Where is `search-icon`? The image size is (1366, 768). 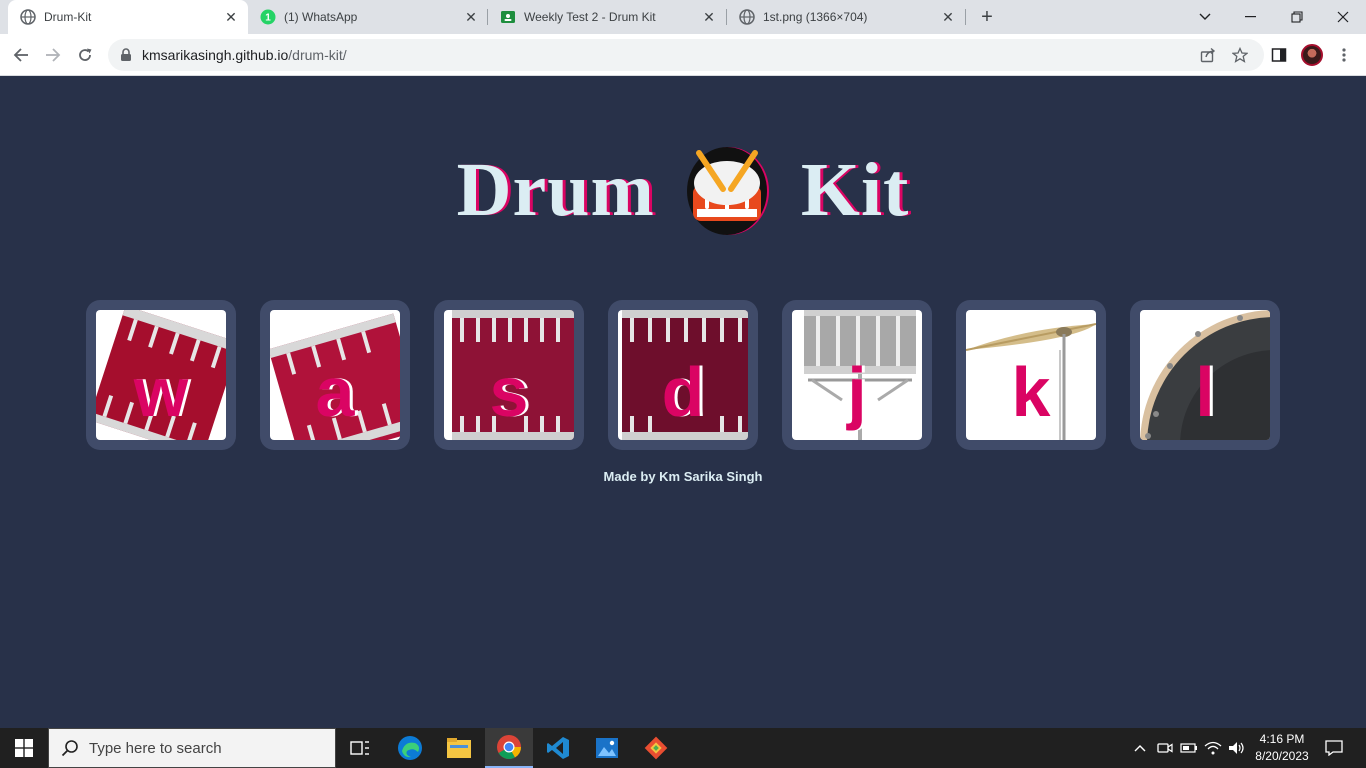 search-icon is located at coordinates (70, 748).